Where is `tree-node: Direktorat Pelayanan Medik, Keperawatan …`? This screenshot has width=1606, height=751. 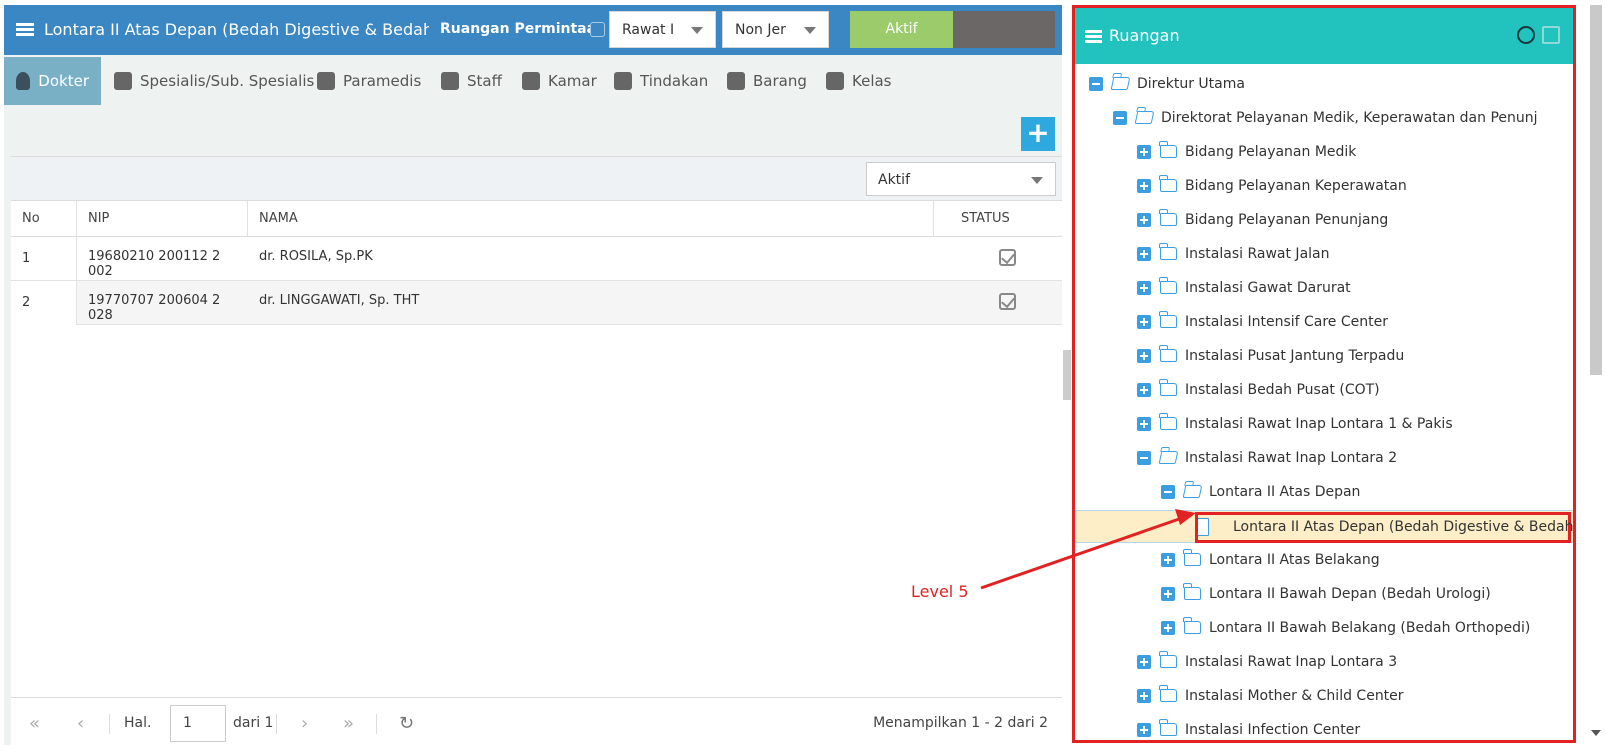
tree-node: Direktorat Pelayanan Medik, Keperawatan … is located at coordinates (1324, 118).